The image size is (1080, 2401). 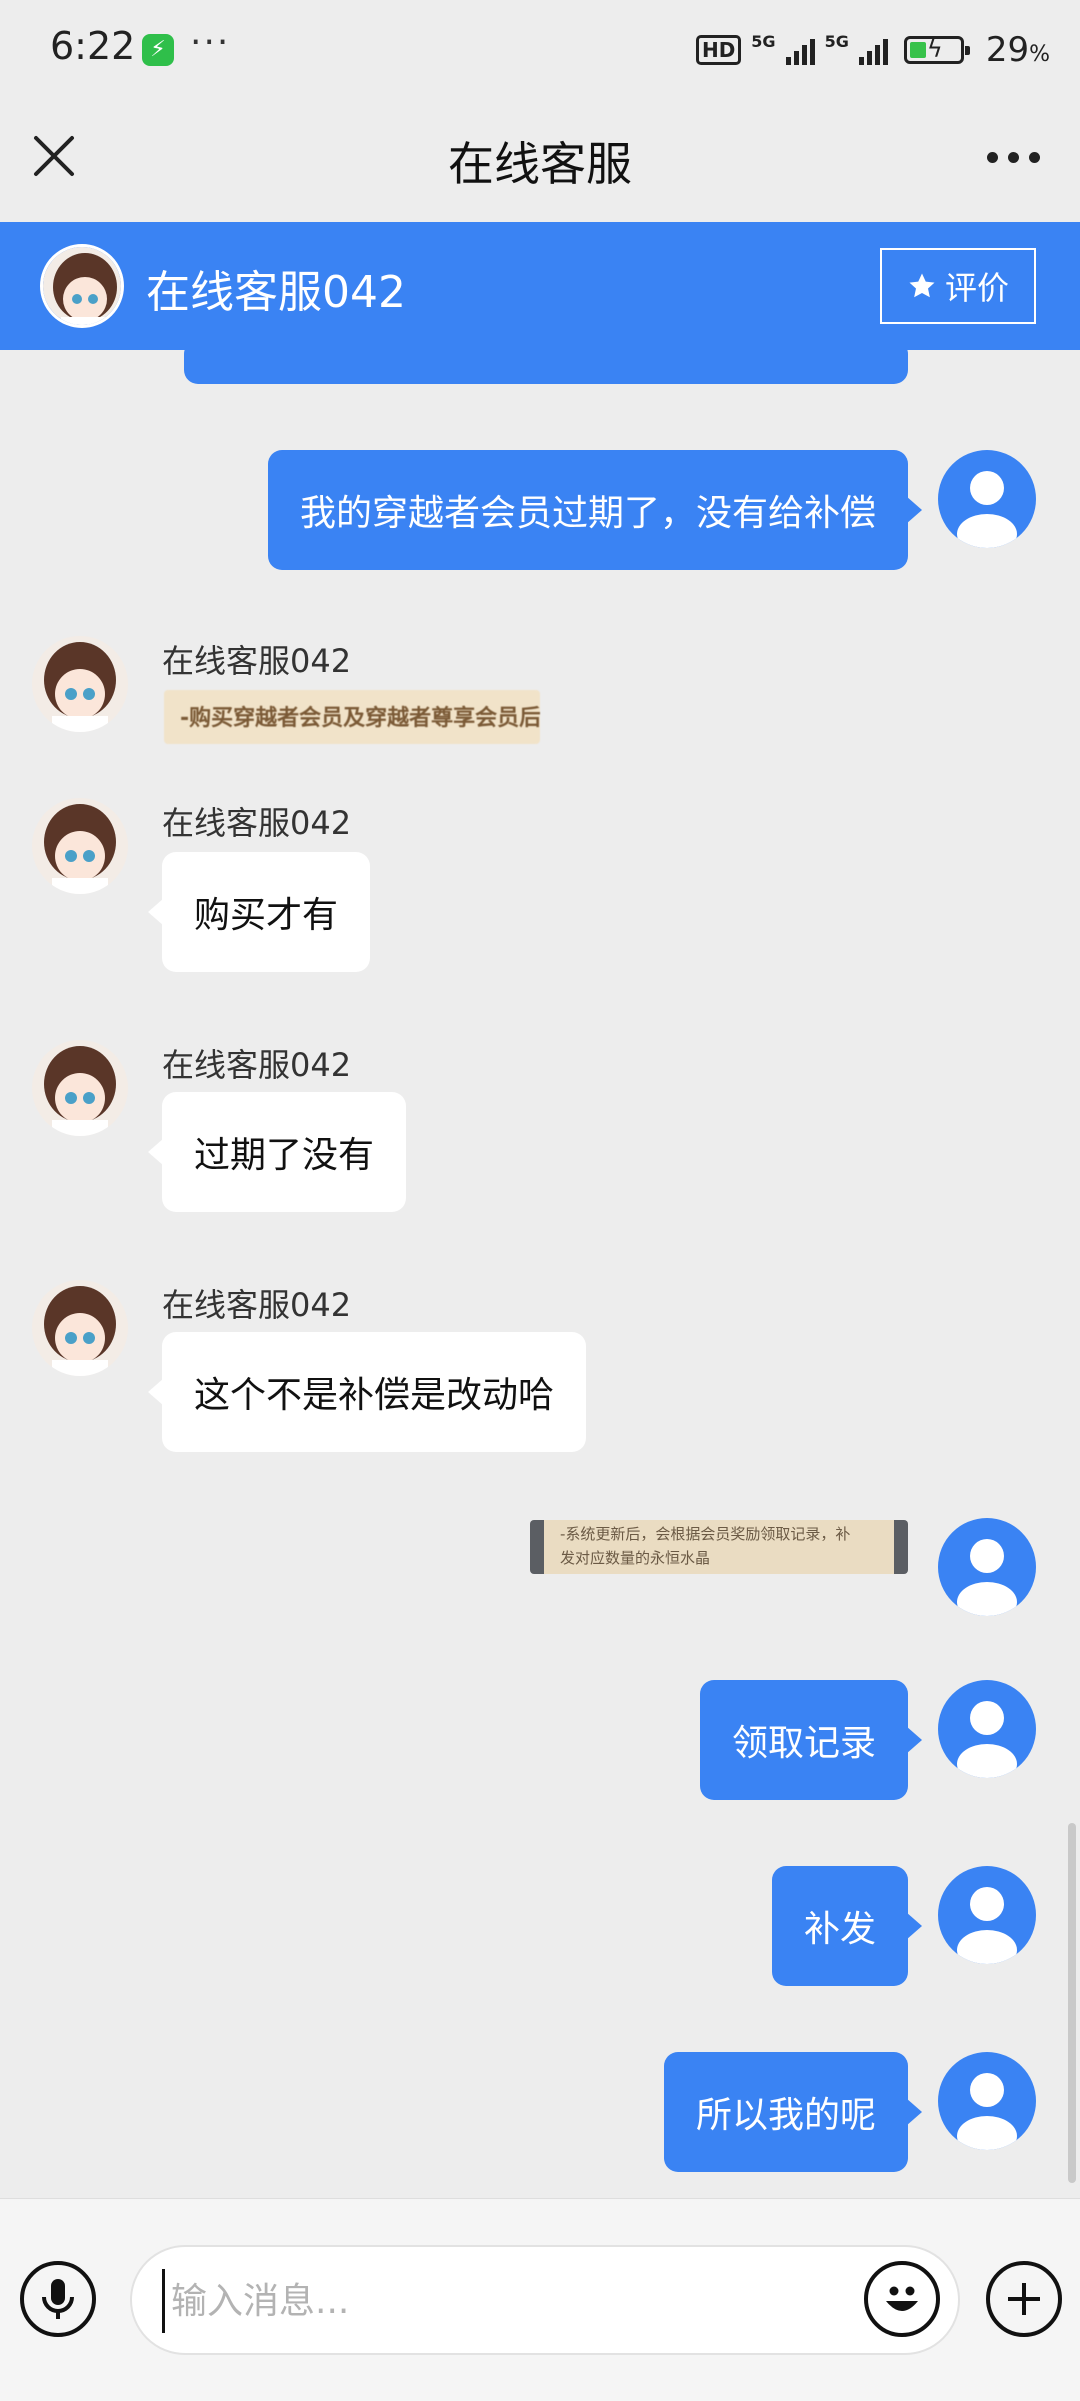 What do you see at coordinates (276, 292) in the screenshot?
I see `agent-name: 在线客服042` at bounding box center [276, 292].